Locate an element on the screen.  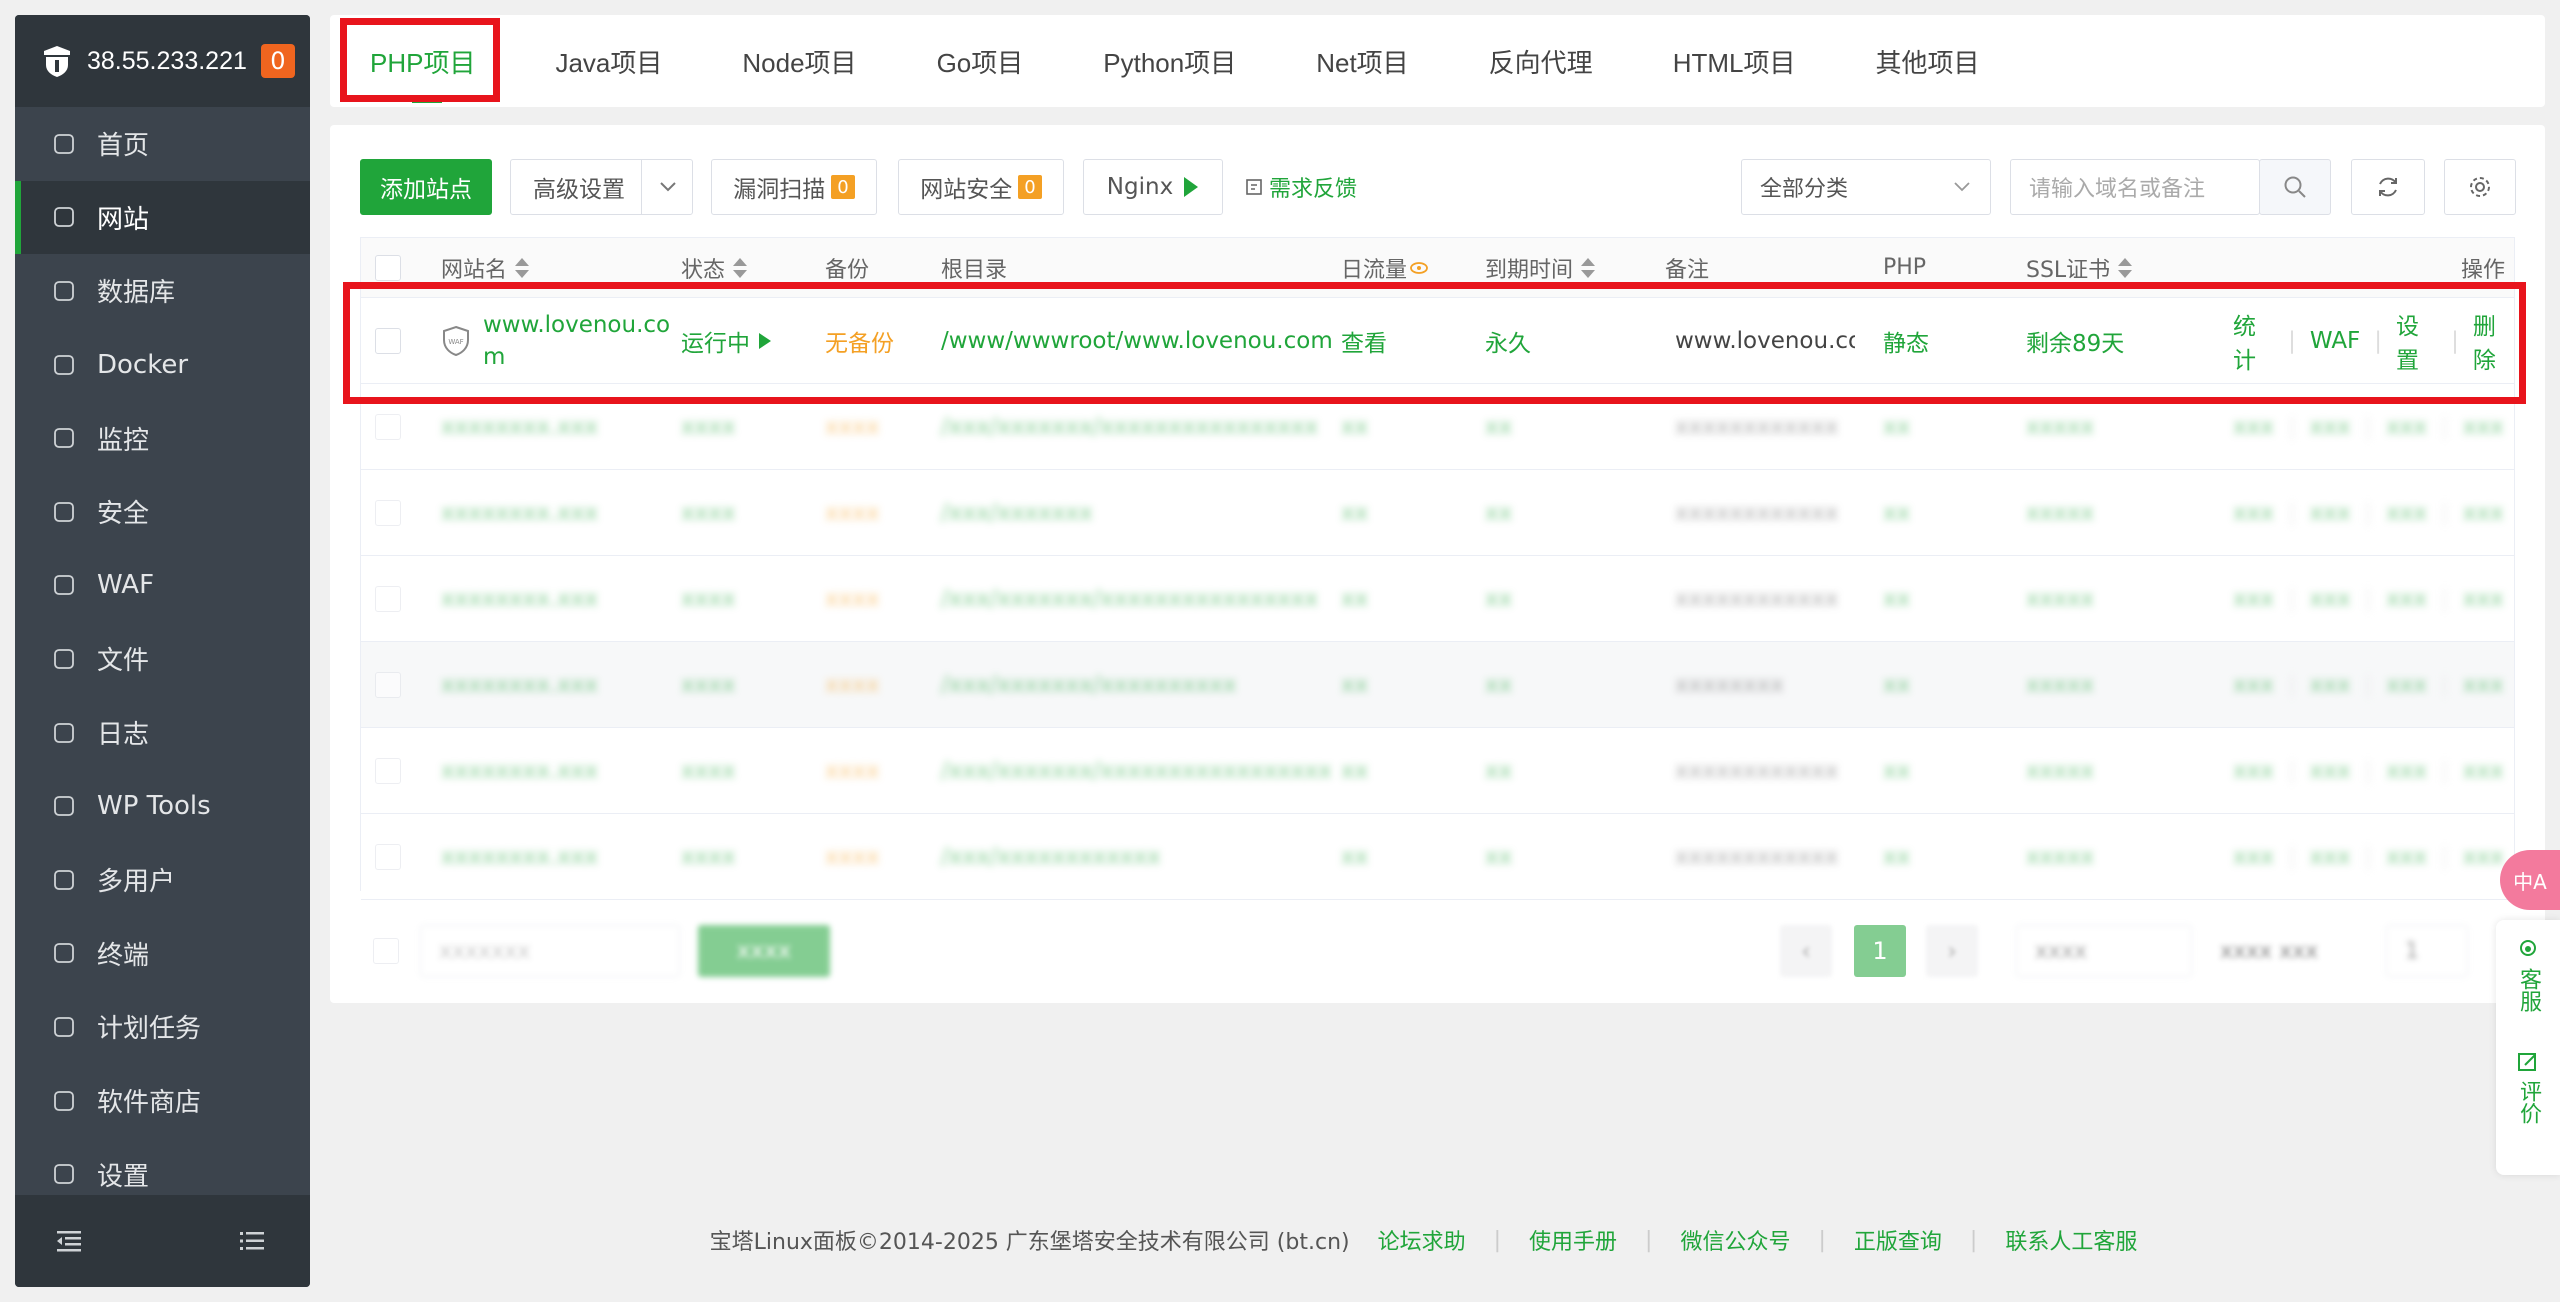
sidebar-item-3: Docker is located at coordinates (162, 365).